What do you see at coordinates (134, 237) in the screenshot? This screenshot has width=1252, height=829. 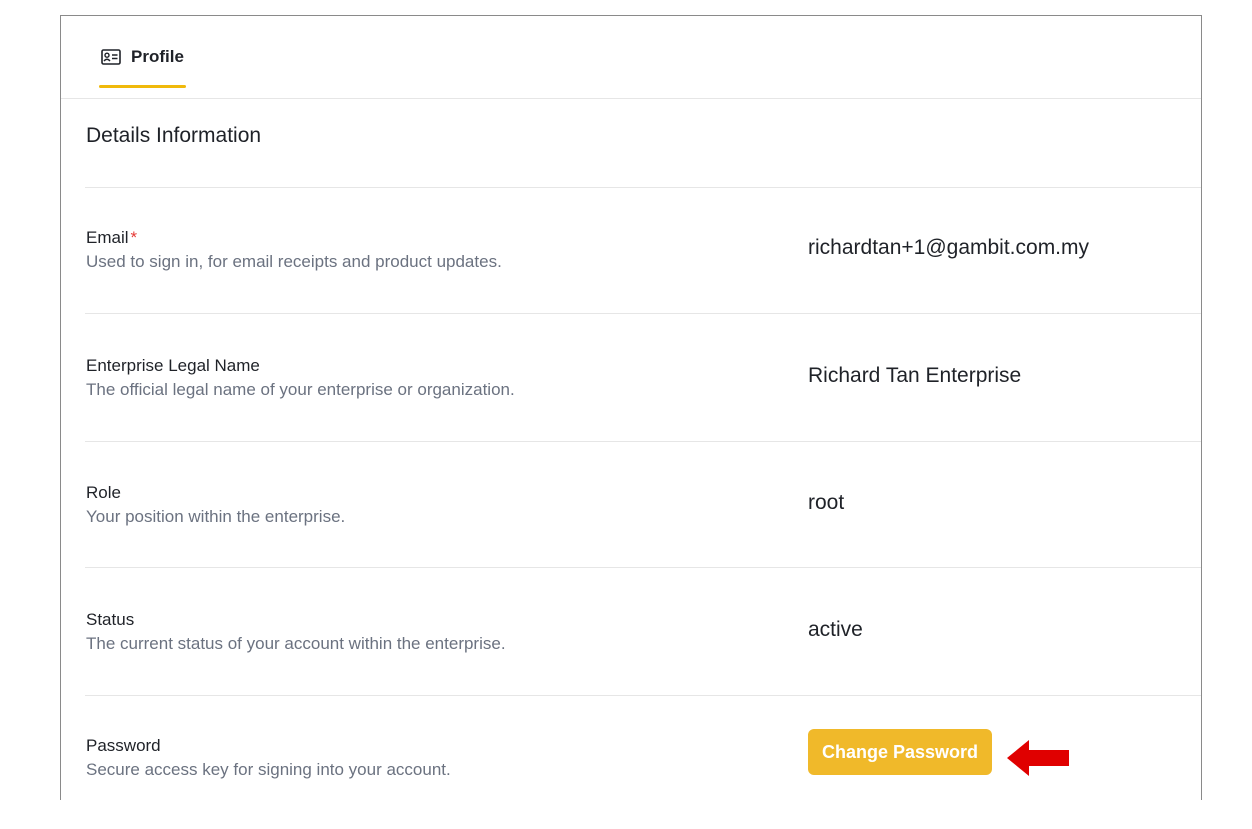 I see `required-marker: *` at bounding box center [134, 237].